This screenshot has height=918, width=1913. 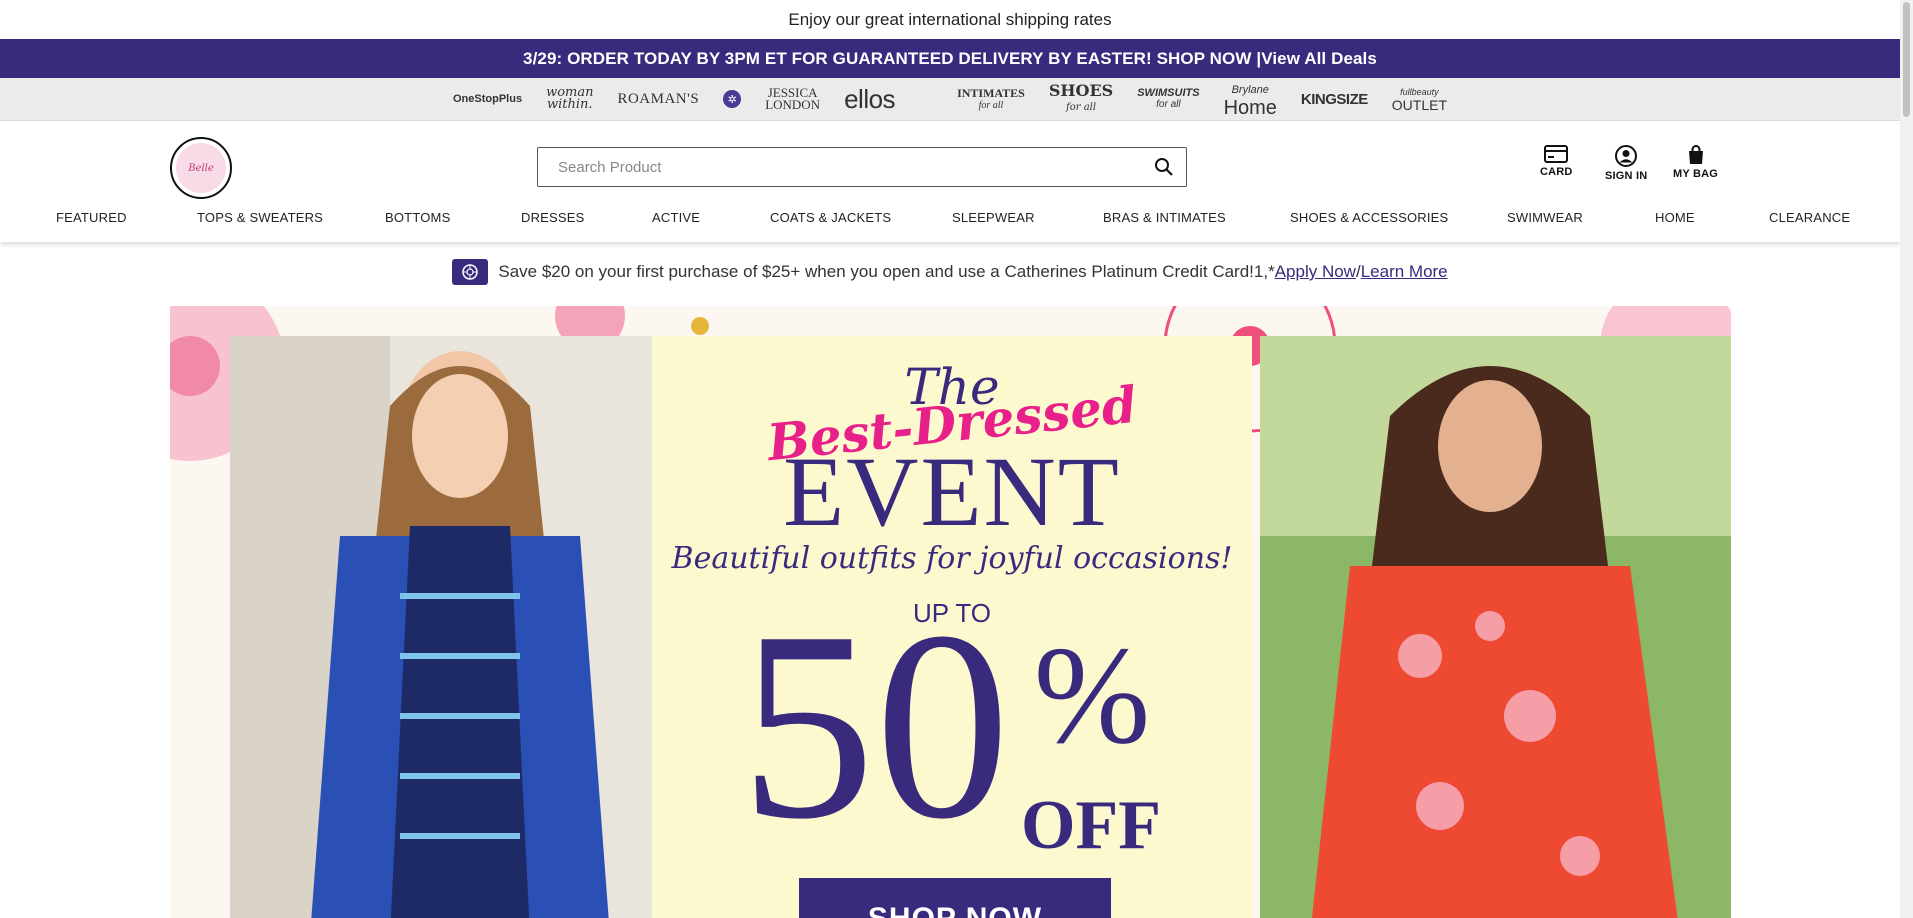 I want to click on hero-event: EVENT, so click(x=952, y=491).